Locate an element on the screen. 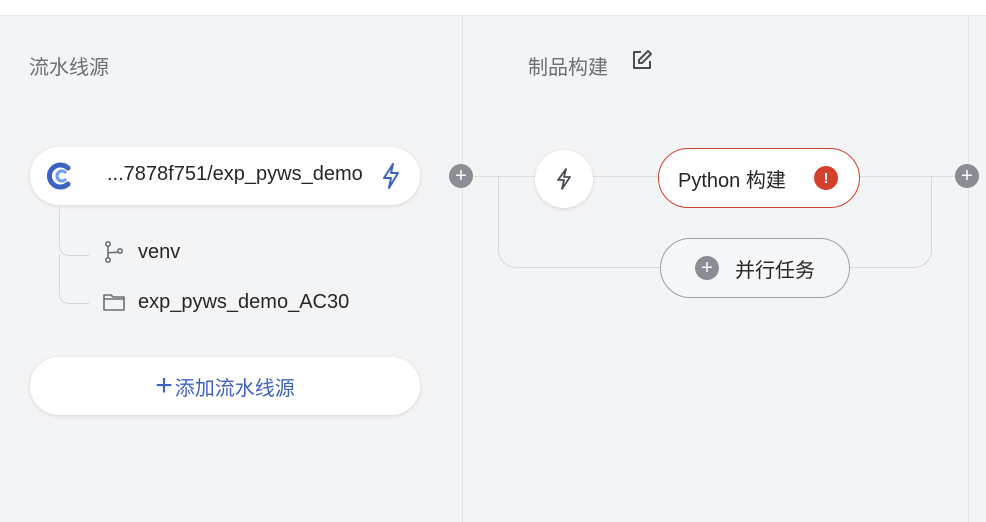 The width and height of the screenshot is (986, 522). folder-icon is located at coordinates (114, 302).